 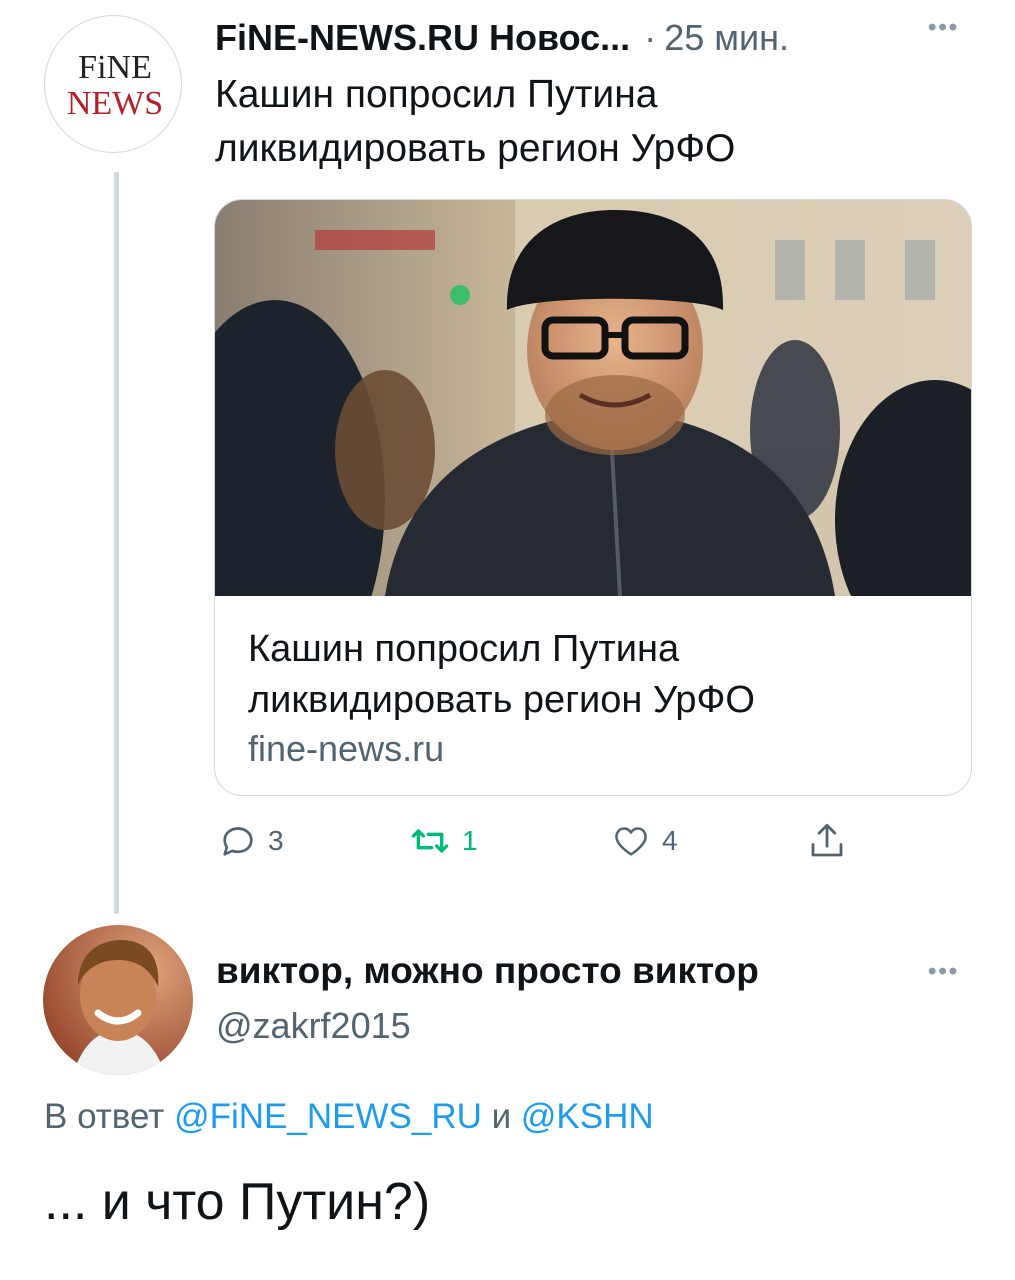 What do you see at coordinates (631, 841) in the screenshot?
I see `heart-icon` at bounding box center [631, 841].